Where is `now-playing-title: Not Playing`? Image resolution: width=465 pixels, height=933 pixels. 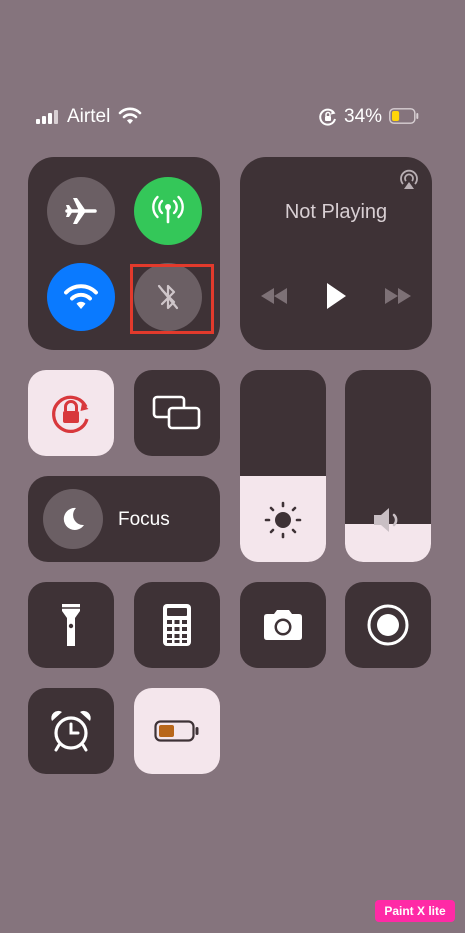
now-playing-title: Not Playing is located at coordinates (336, 212).